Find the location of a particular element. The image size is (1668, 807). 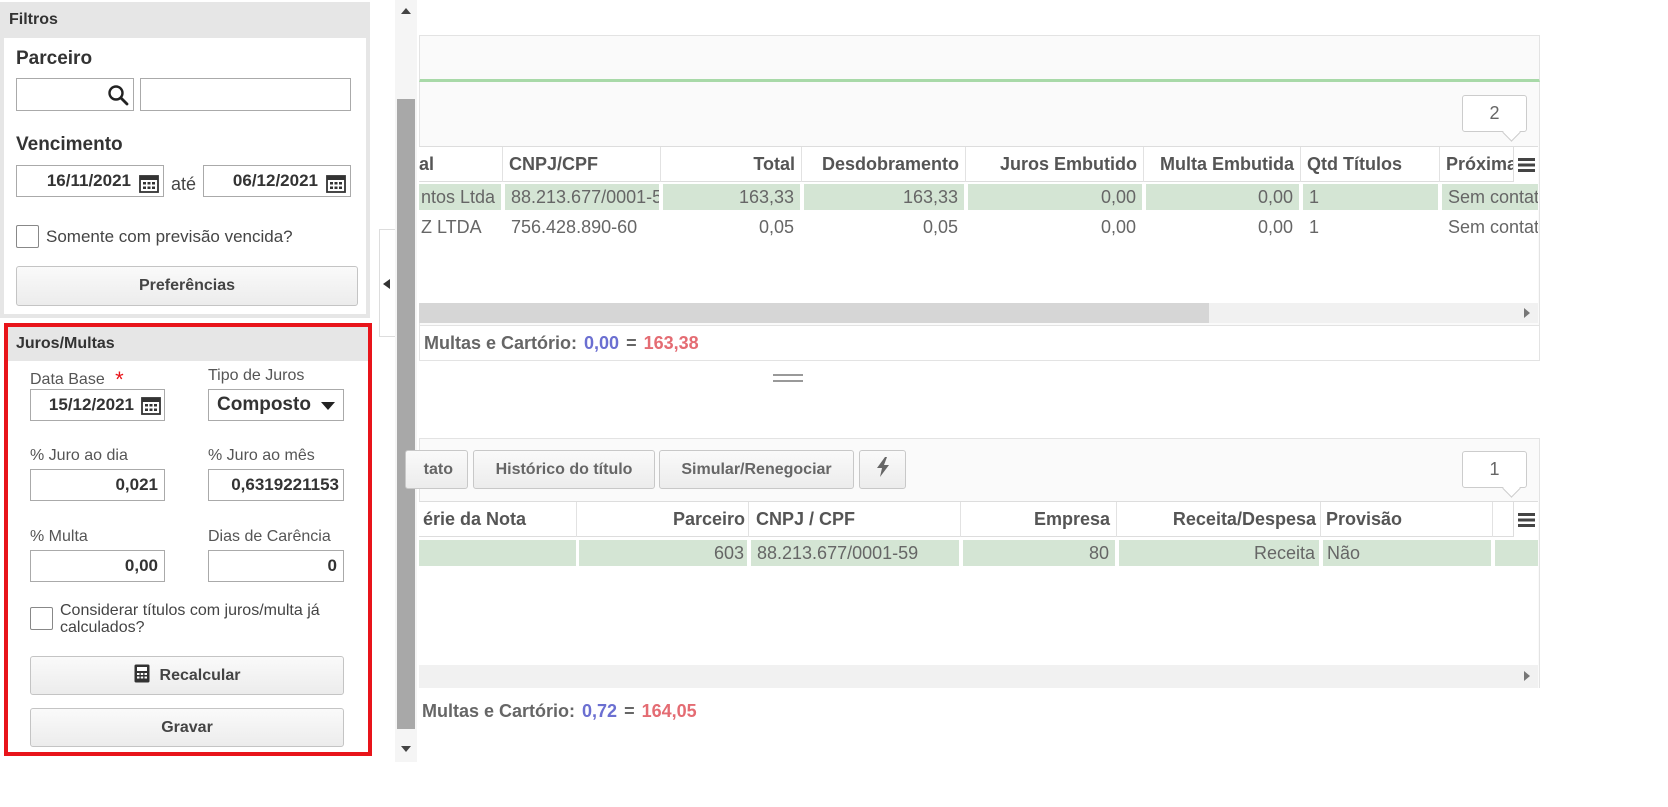

tipo-juros-select: Composto is located at coordinates (276, 405).